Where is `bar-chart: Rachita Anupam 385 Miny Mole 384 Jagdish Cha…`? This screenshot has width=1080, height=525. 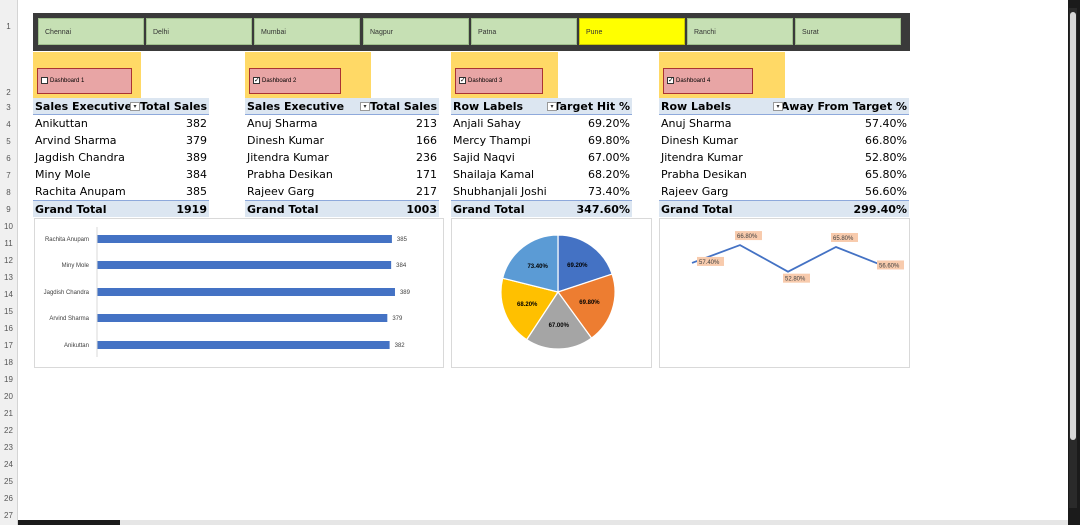
bar-chart: Rachita Anupam 385 Miny Mole 384 Jagdish Cha… is located at coordinates (227, 292).